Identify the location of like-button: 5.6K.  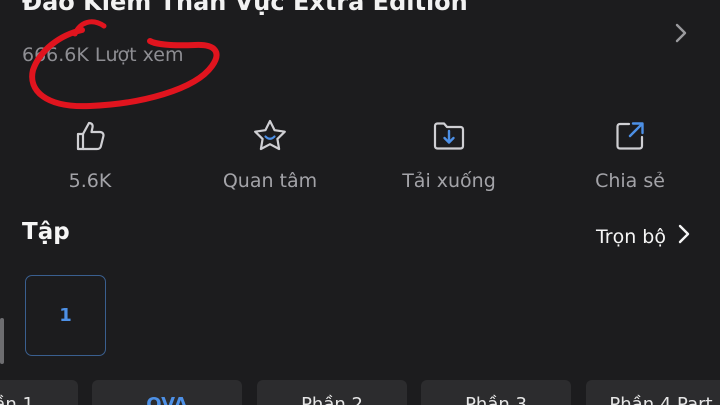
(90, 154).